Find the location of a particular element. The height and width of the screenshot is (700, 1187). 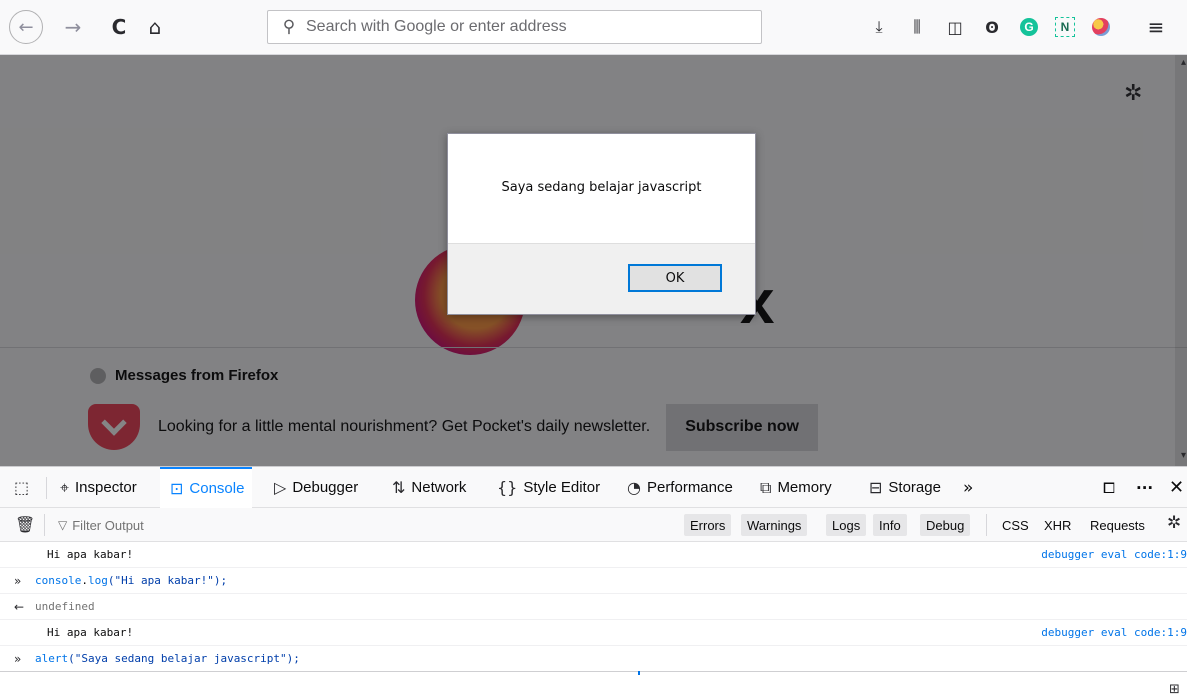

filter-output-input is located at coordinates (322, 525).